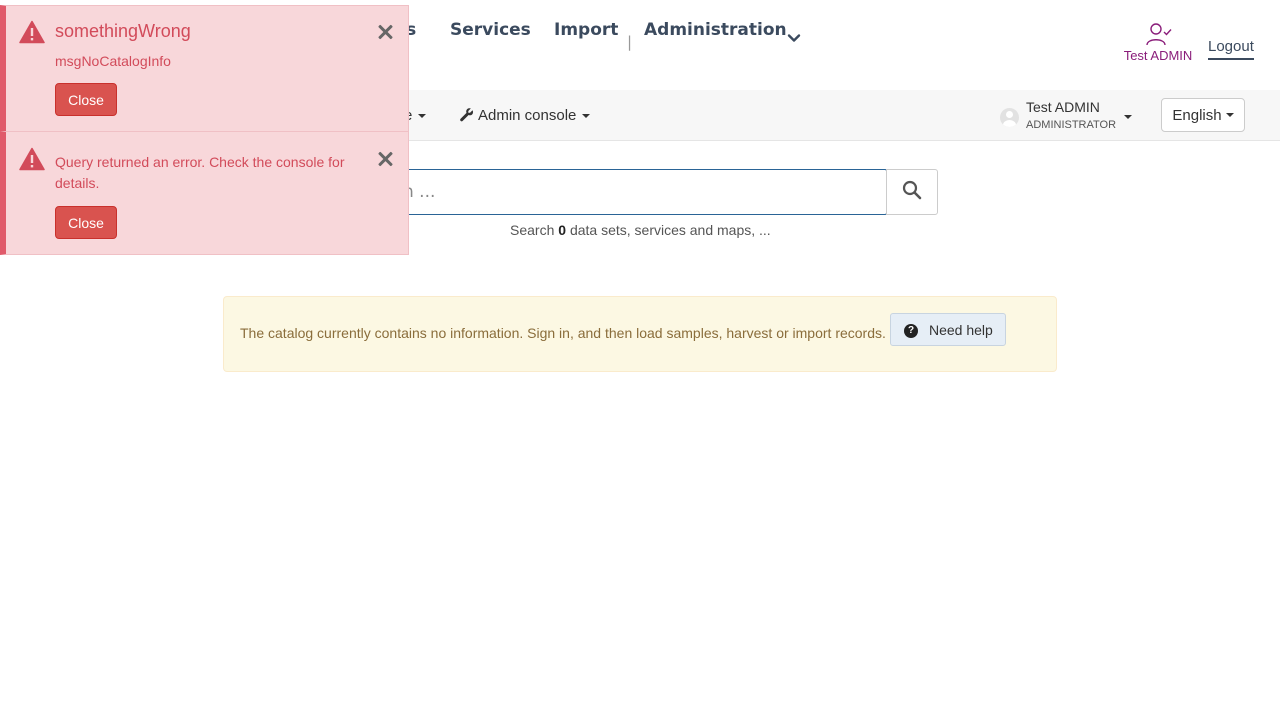 The width and height of the screenshot is (1280, 720). Describe the element at coordinates (1231, 49) in the screenshot. I see `logout-link: Logout` at that location.